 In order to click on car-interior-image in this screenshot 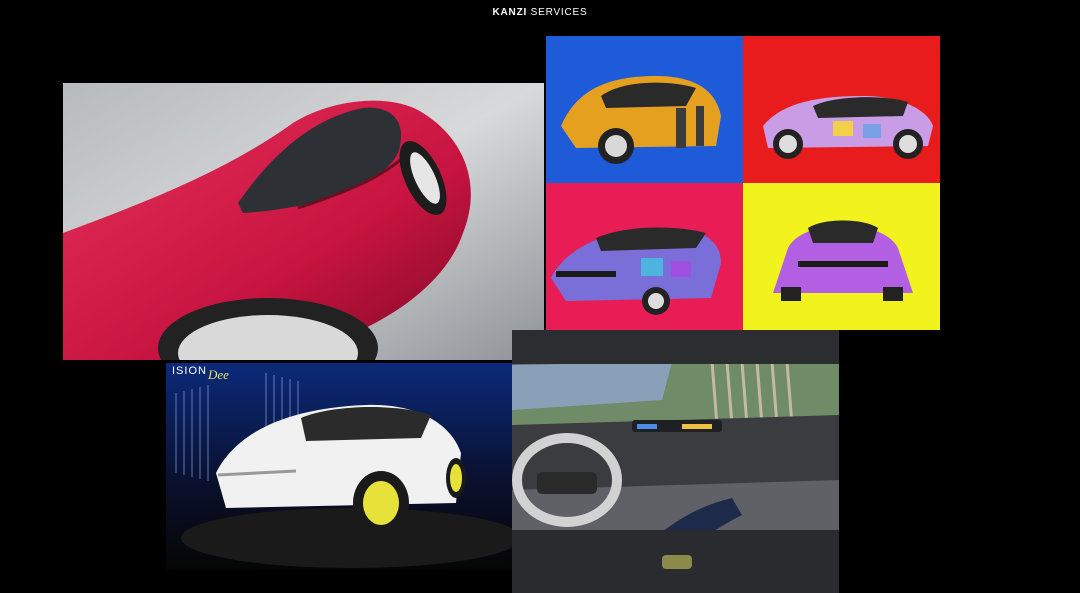, I will do `click(675, 461)`.